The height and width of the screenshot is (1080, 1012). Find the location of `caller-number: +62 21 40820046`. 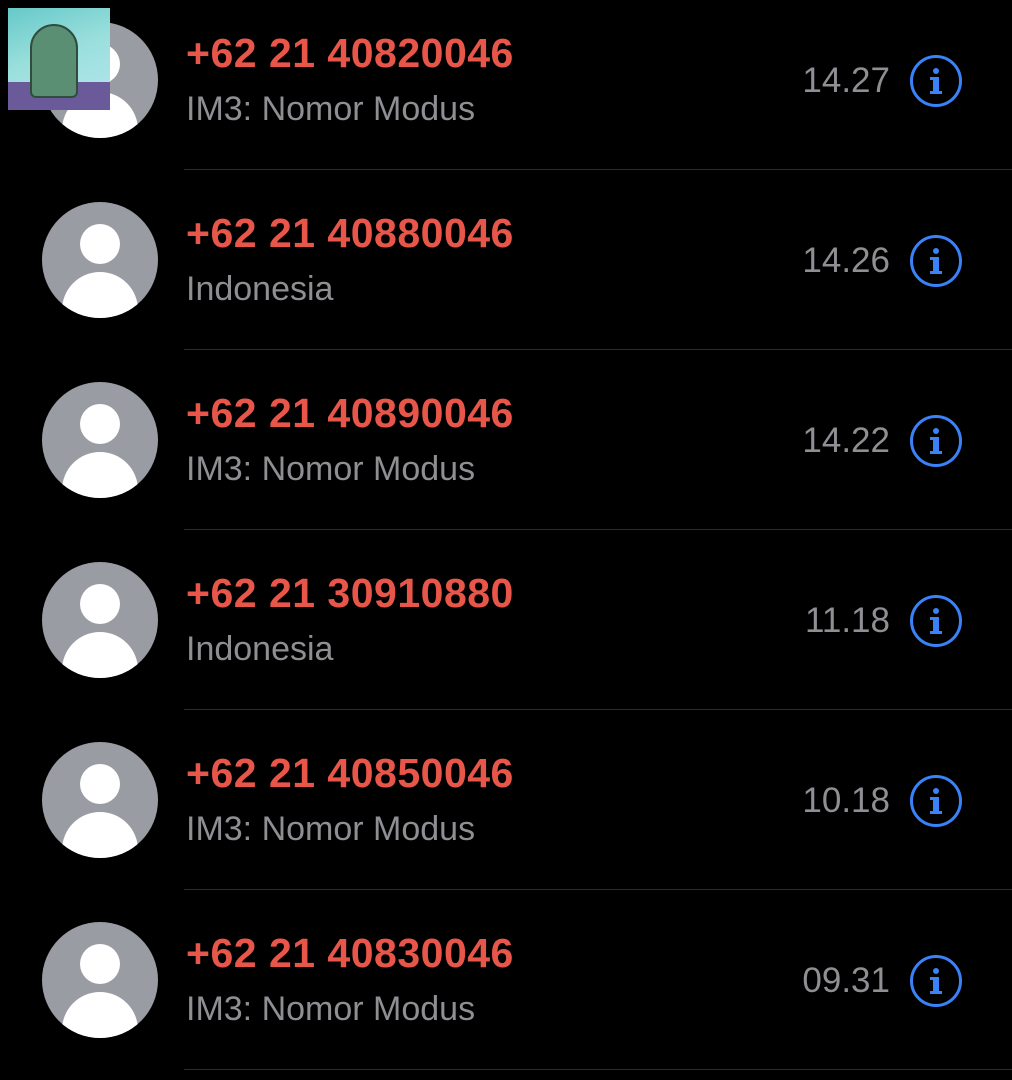

caller-number: +62 21 40820046 is located at coordinates (350, 53).